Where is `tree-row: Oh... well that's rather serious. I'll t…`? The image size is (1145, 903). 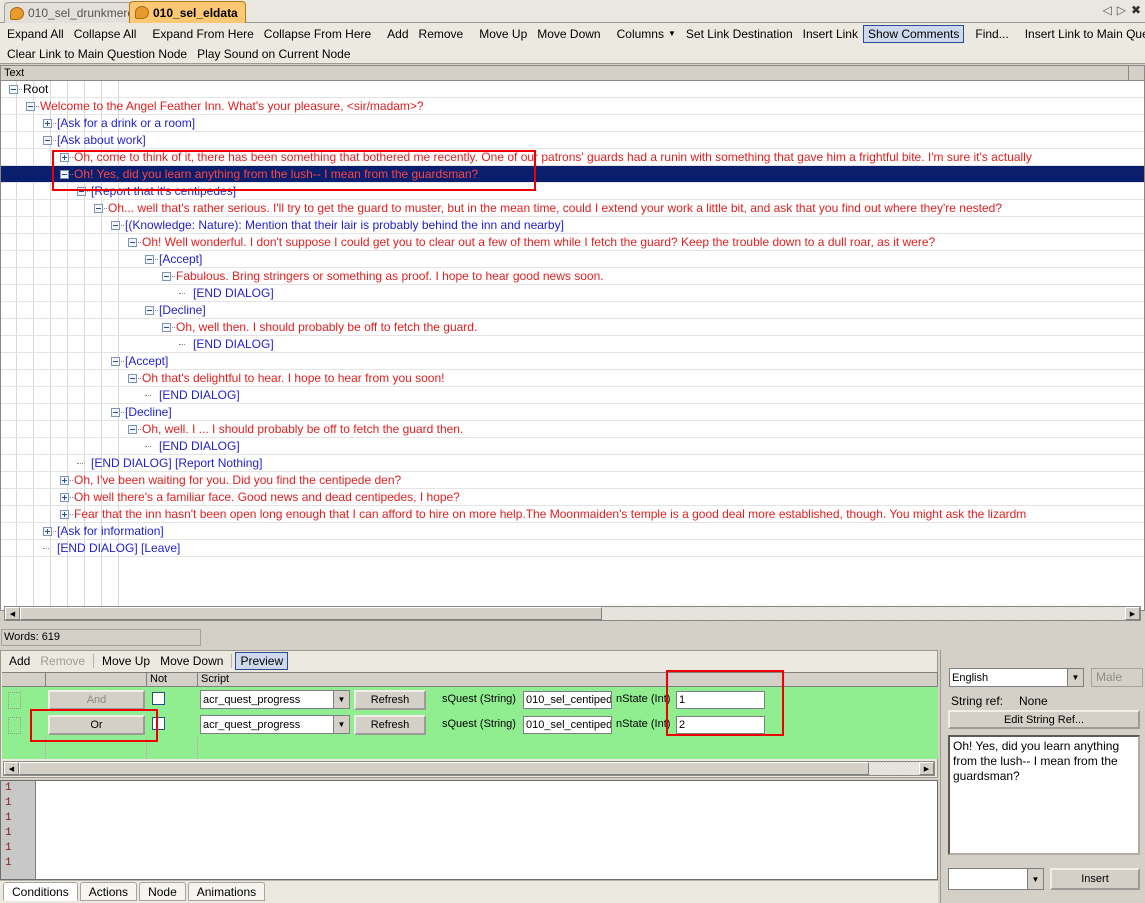
tree-row: Oh... well that's rather serious. I'll t… is located at coordinates (572, 208).